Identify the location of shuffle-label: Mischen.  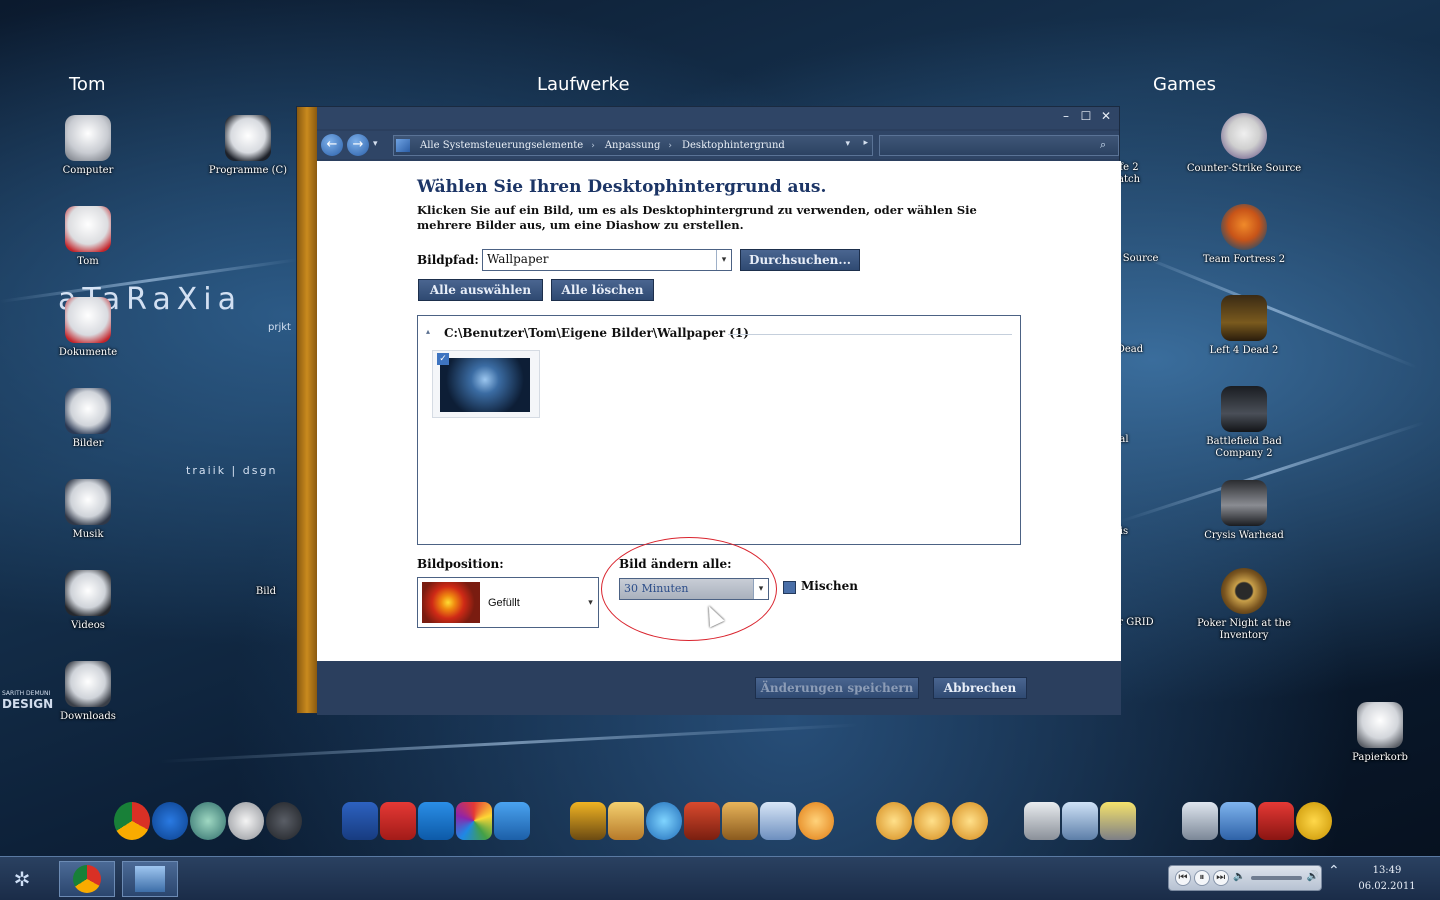
(829, 586).